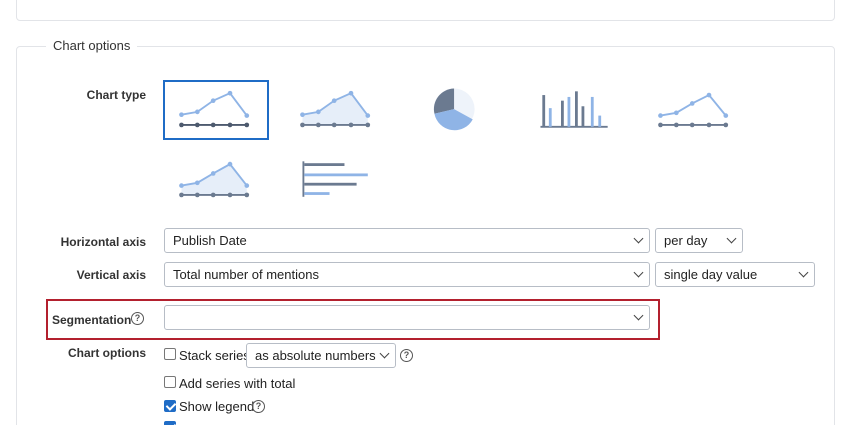 This screenshot has height=425, width=850. What do you see at coordinates (315, 355) in the screenshot?
I see `stack-mode-value: as absolute numbers` at bounding box center [315, 355].